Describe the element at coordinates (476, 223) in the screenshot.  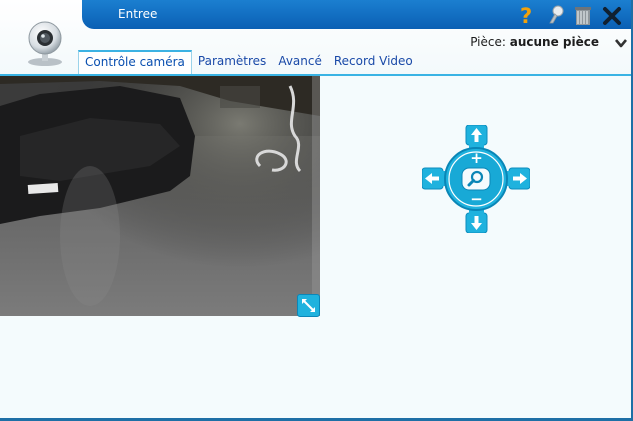
I see `arrow-down-icon` at that location.